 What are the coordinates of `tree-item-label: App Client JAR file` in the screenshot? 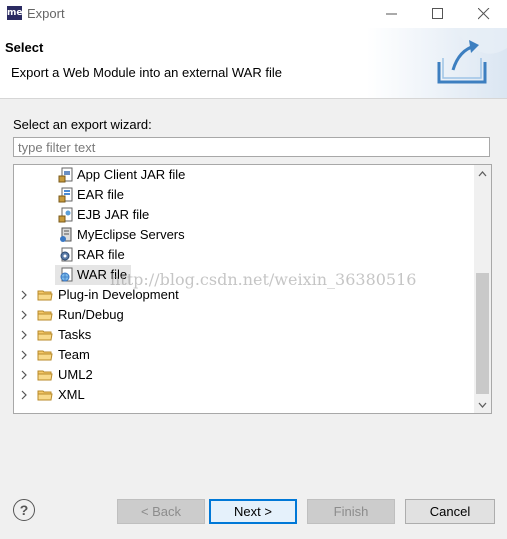 It's located at (131, 174).